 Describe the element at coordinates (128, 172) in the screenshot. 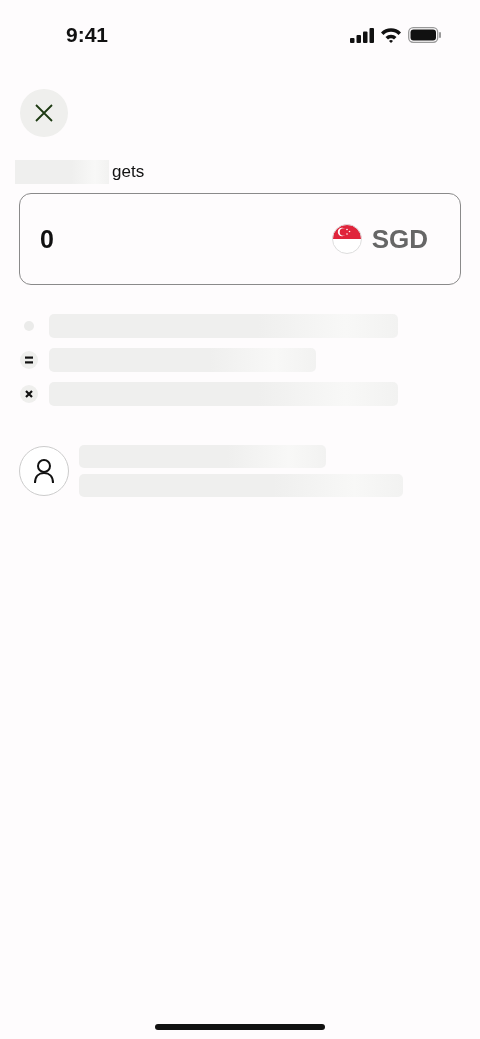

I see `recipient-gets-label: gets` at that location.